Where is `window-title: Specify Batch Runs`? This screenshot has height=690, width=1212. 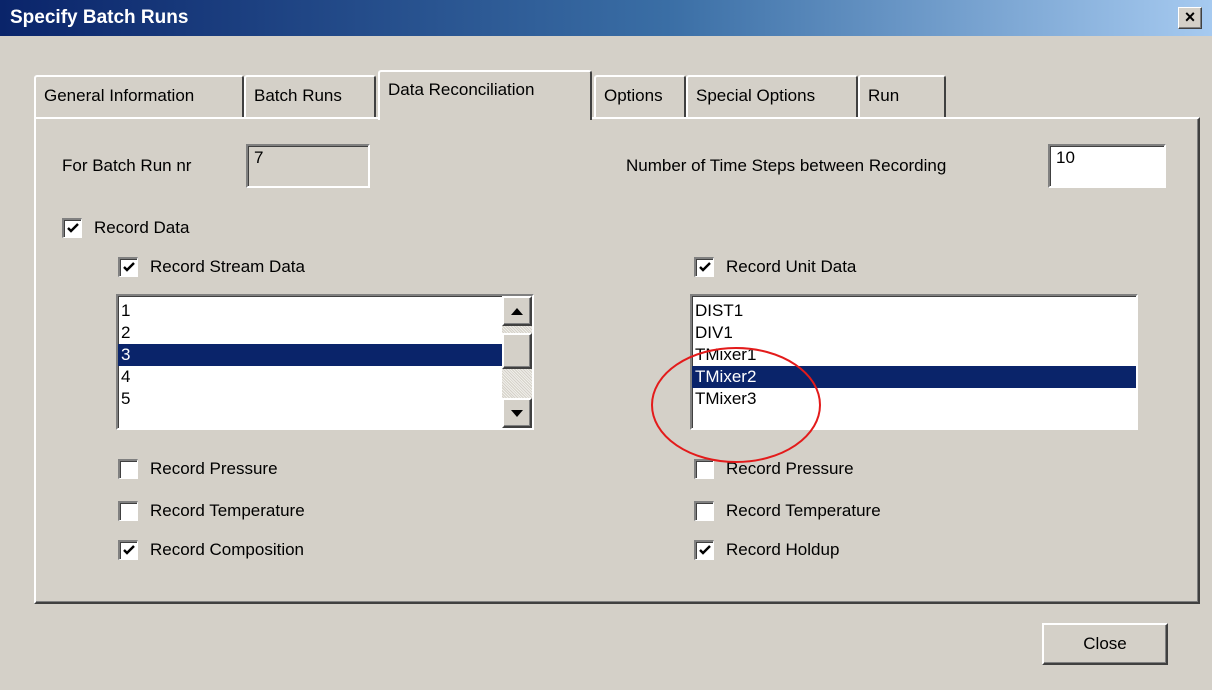
window-title: Specify Batch Runs is located at coordinates (99, 17).